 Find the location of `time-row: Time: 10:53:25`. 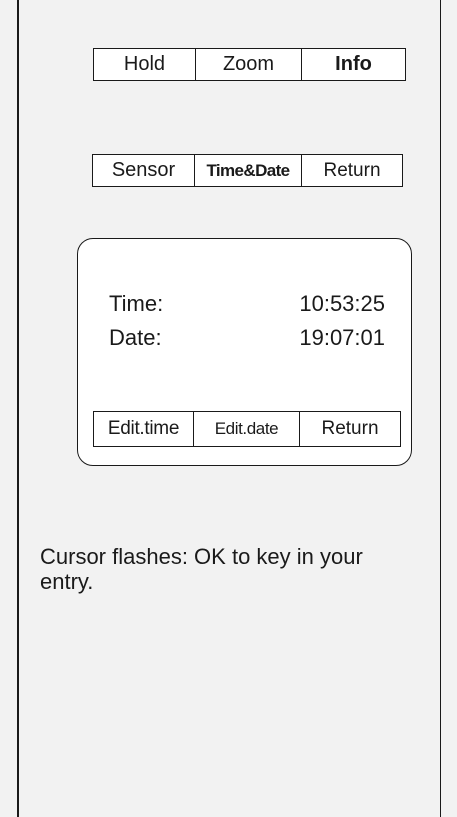

time-row: Time: 10:53:25 is located at coordinates (247, 304).